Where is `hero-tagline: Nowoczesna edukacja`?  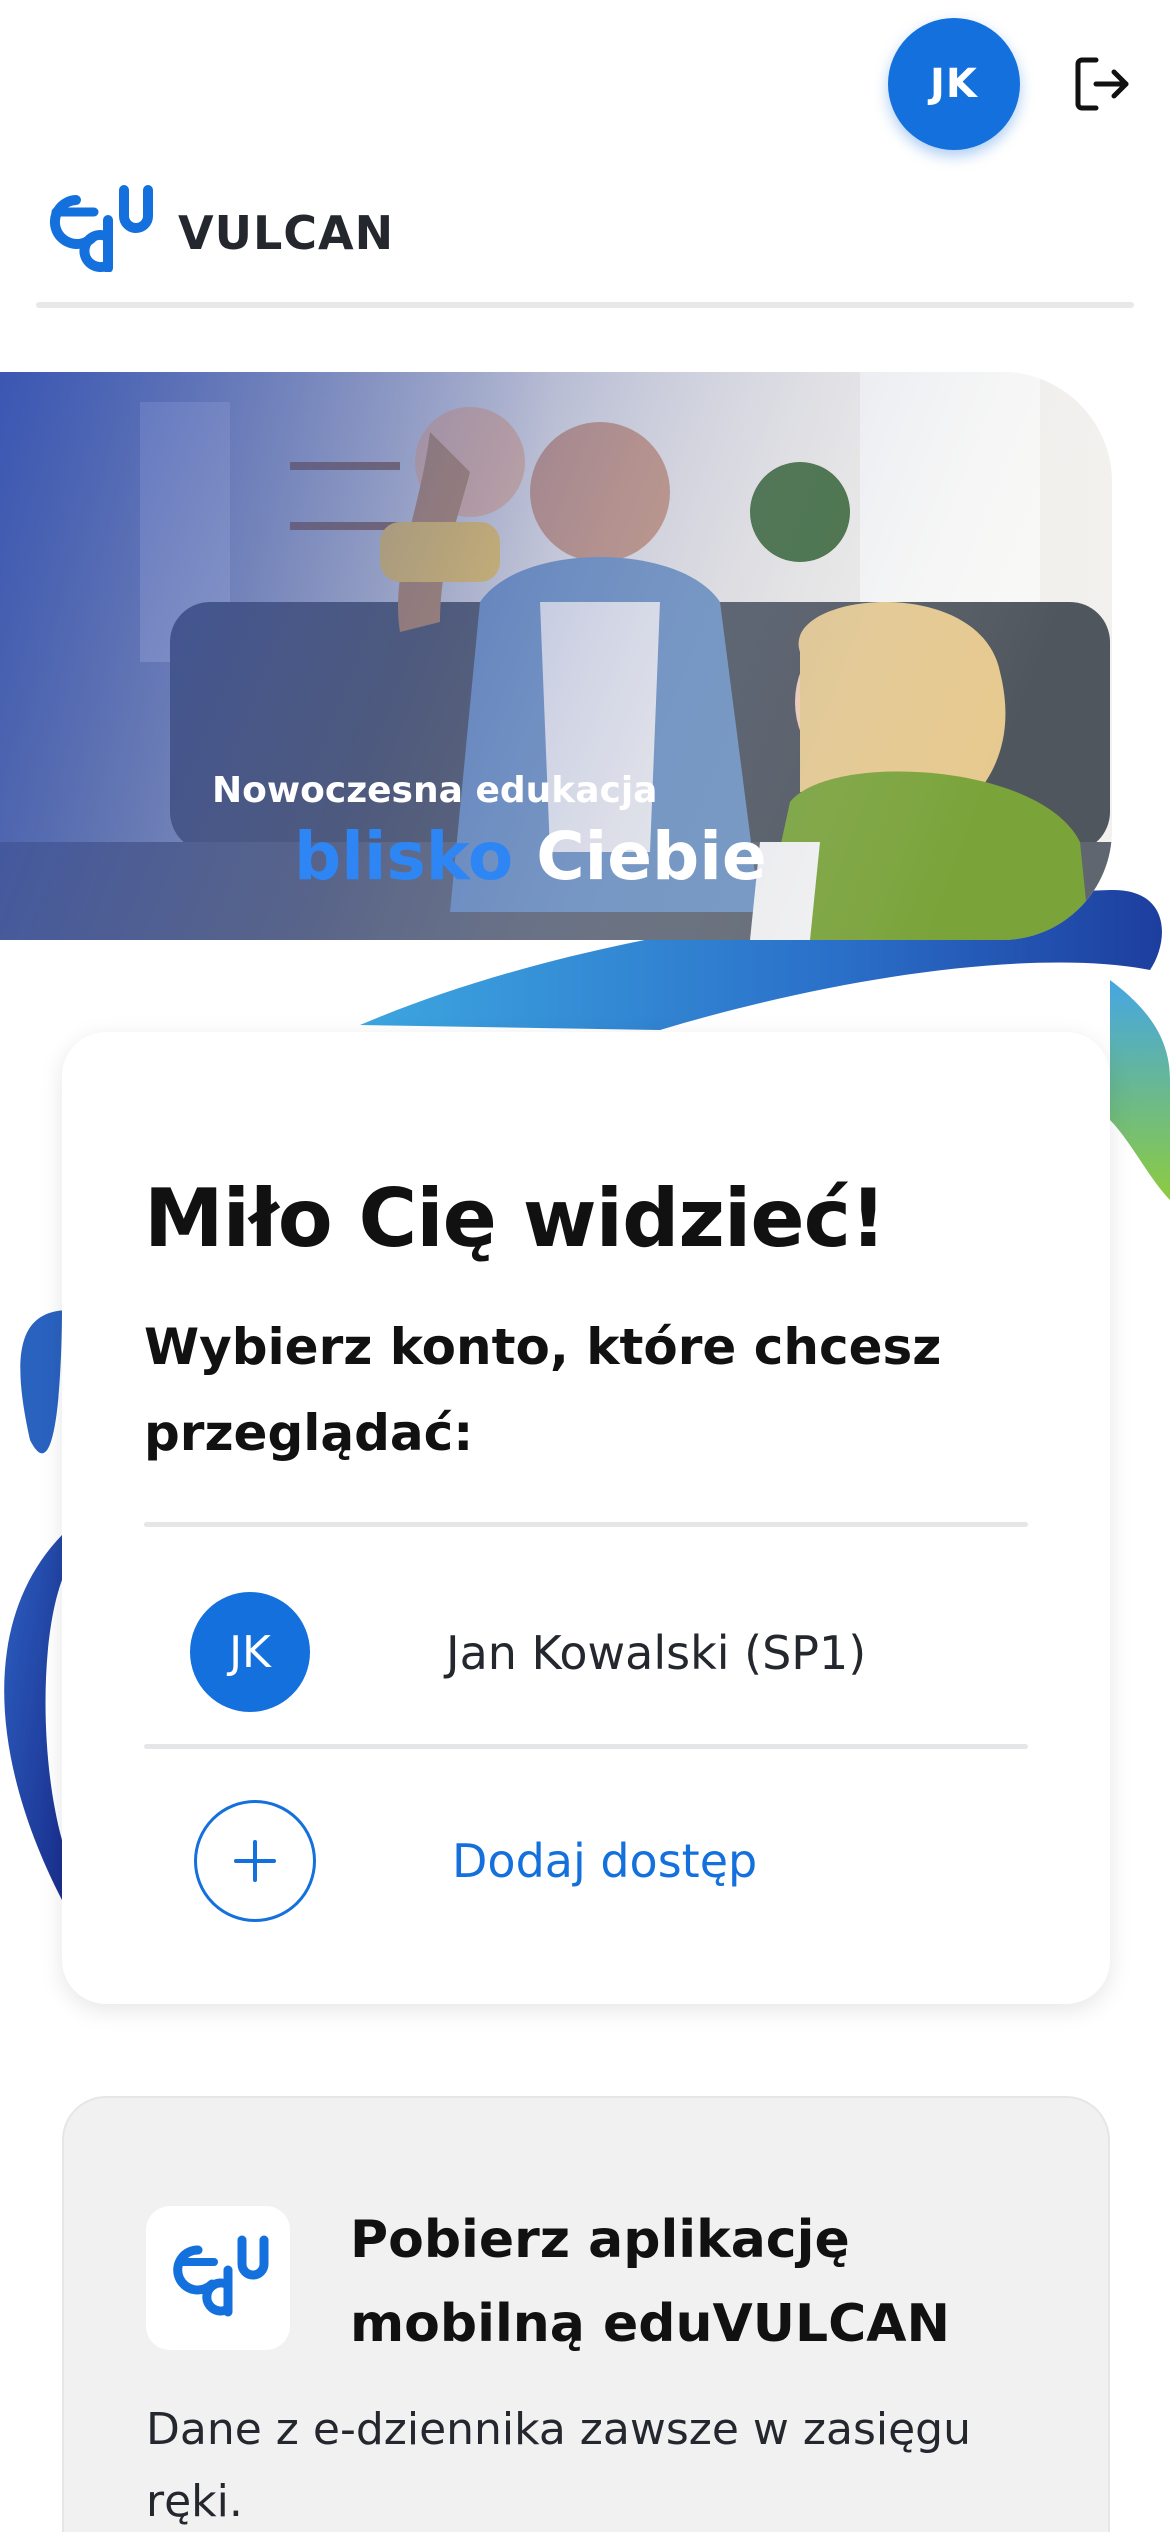
hero-tagline: Nowoczesna edukacja is located at coordinates (435, 790).